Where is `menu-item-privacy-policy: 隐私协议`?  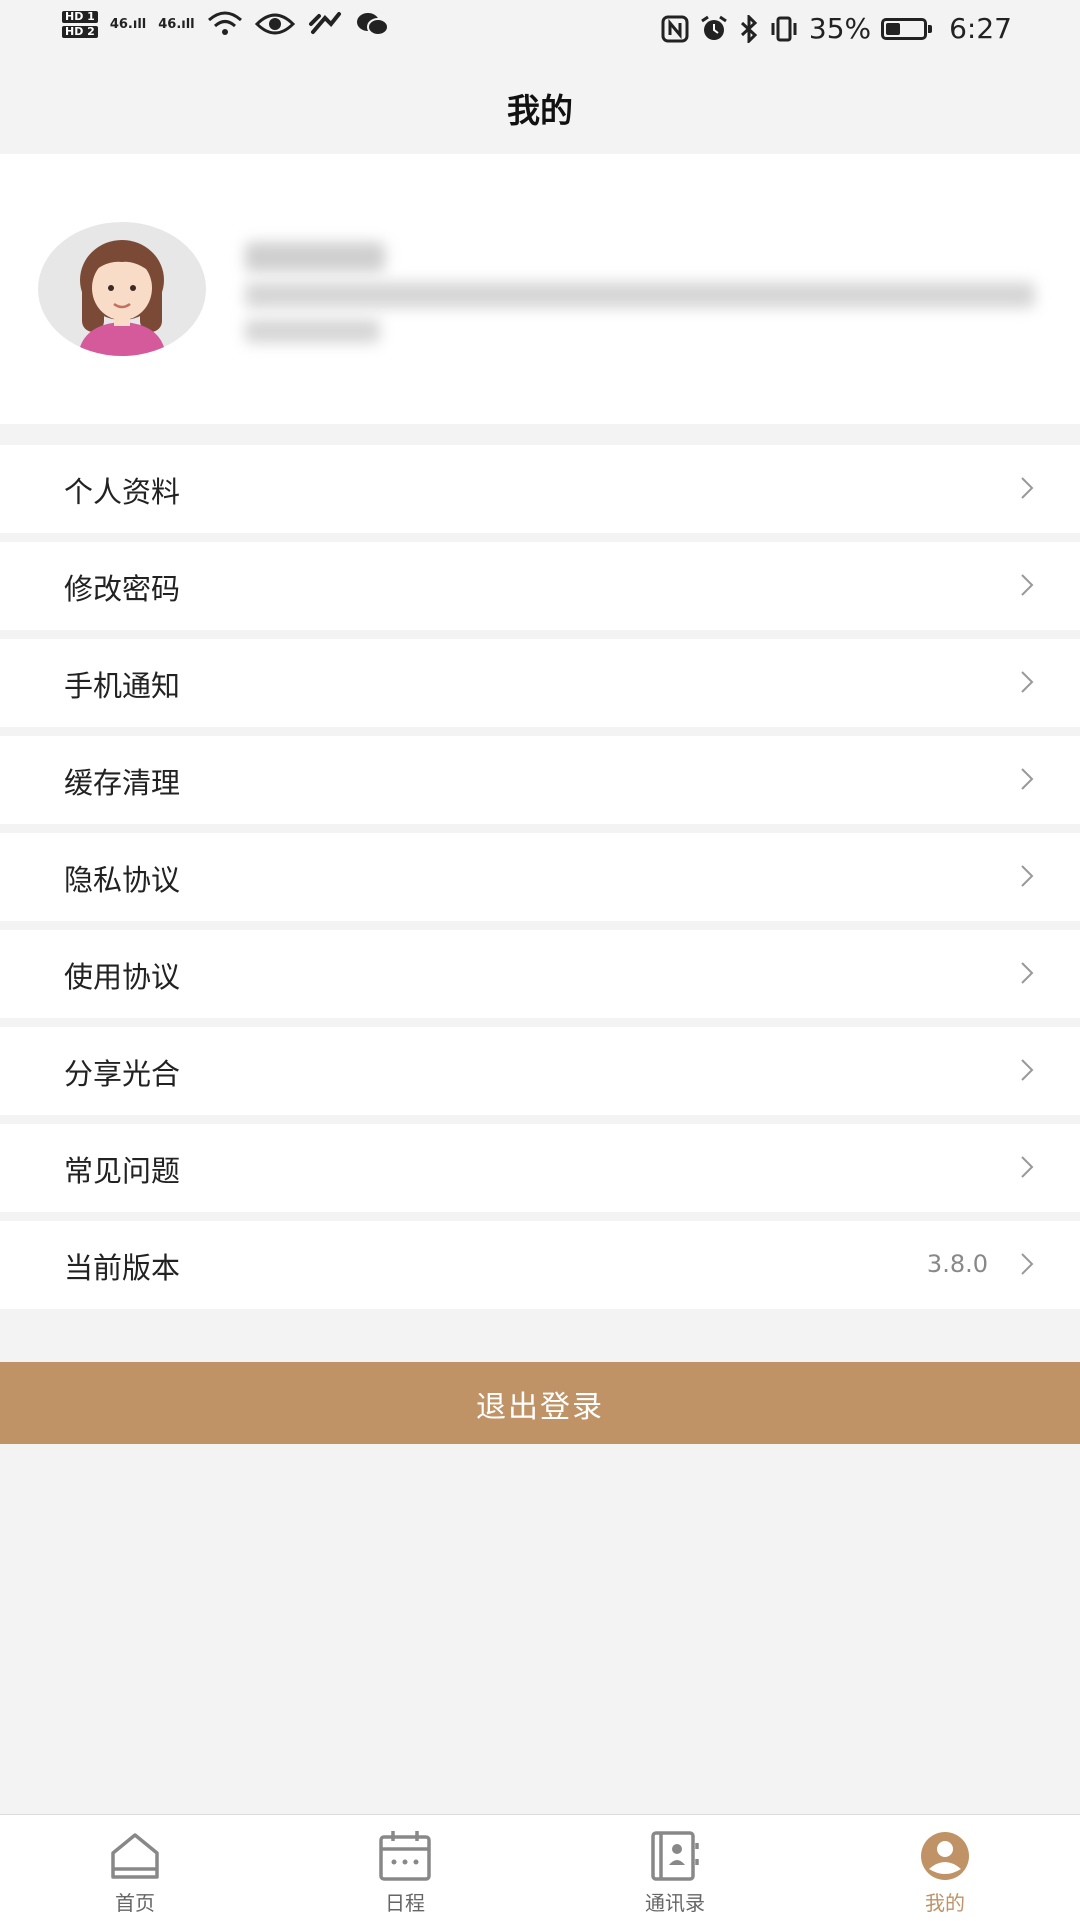 menu-item-privacy-policy: 隐私协议 is located at coordinates (540, 877).